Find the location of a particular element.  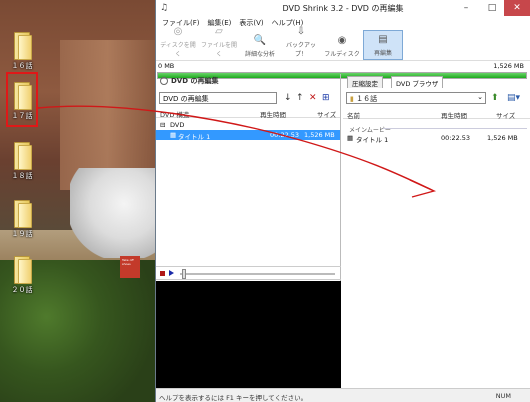

minus-icon: ⊟ is located at coordinates (162, 125).